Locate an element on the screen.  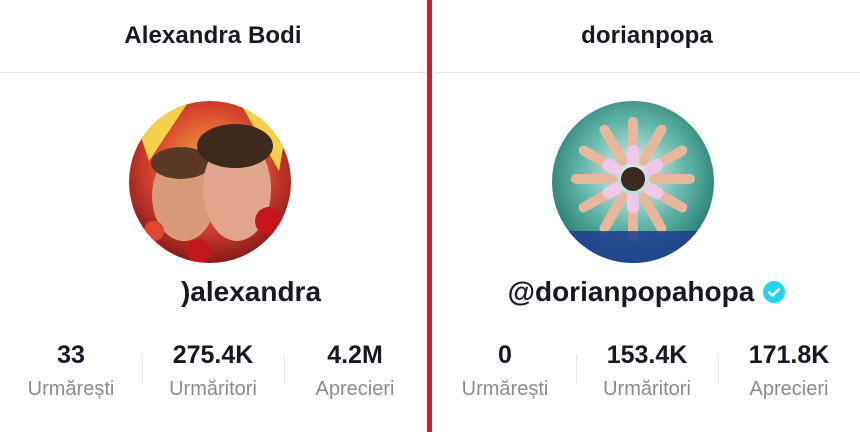
stat-followers: 153.4K Urmăritori is located at coordinates (647, 370).